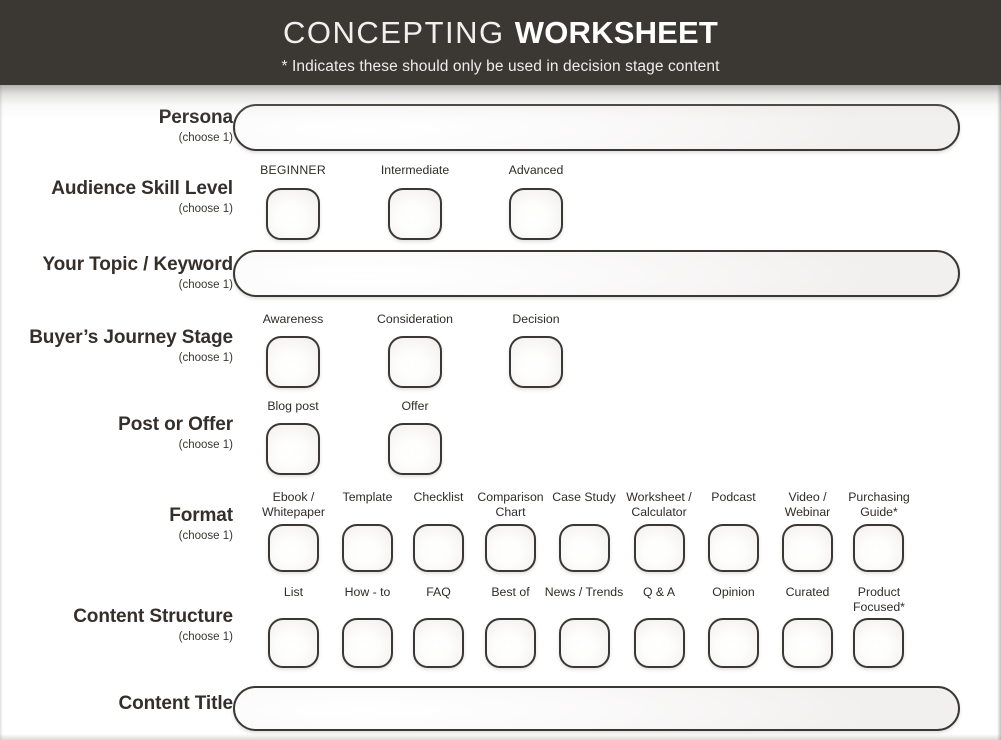  I want to click on label-content-title: Content Title, so click(117, 703).